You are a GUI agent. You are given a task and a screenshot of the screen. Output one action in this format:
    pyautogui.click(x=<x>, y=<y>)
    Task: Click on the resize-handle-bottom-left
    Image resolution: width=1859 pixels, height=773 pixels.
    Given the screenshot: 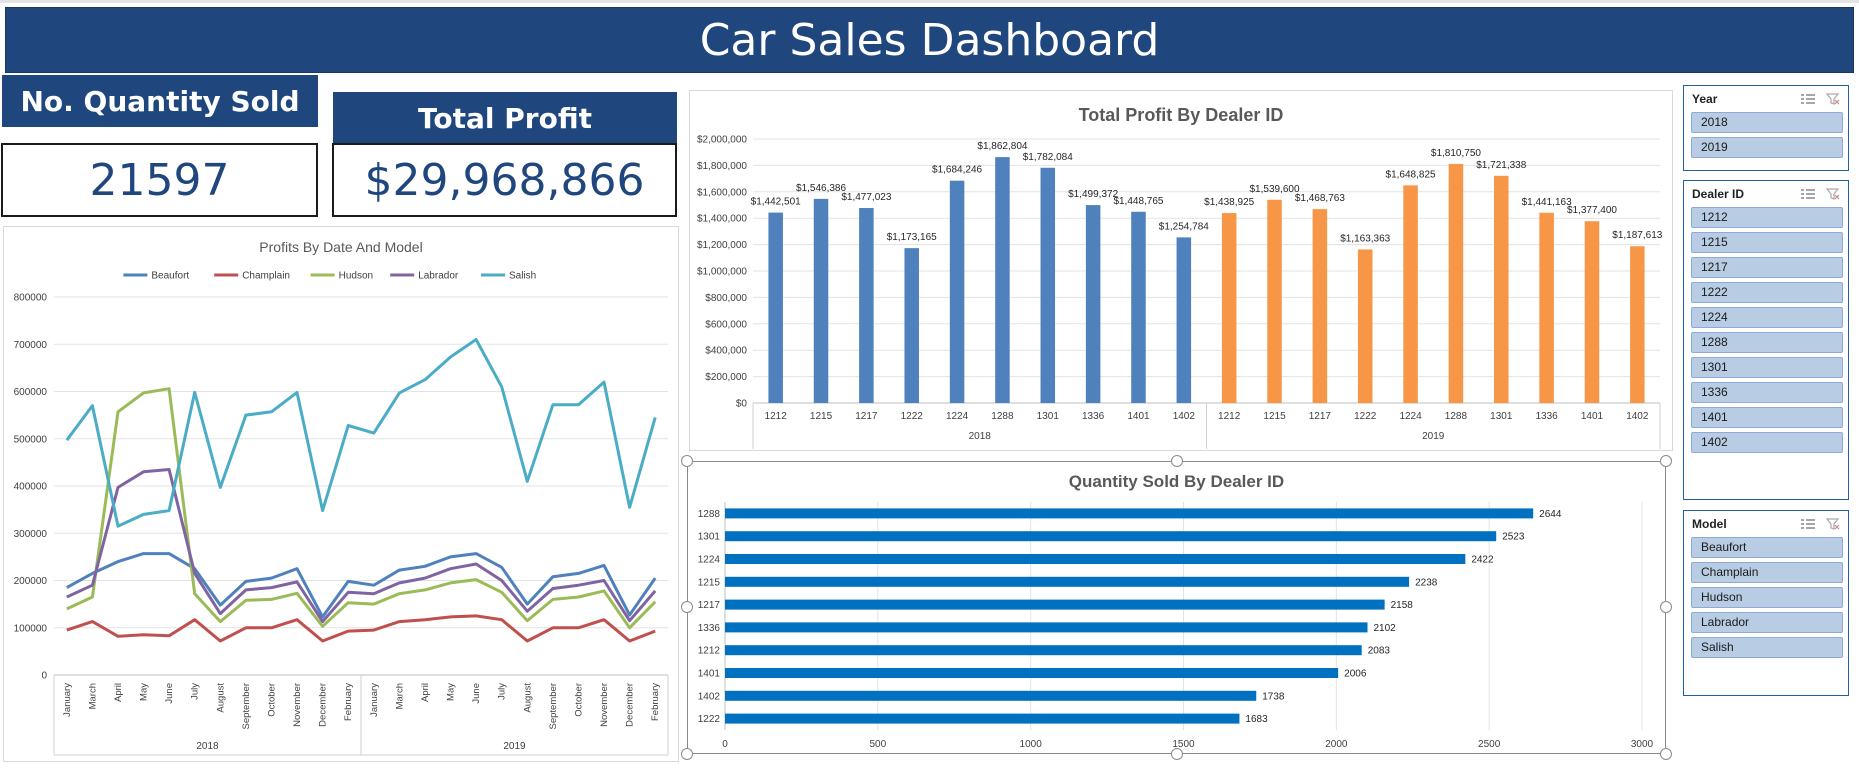 What is the action you would take?
    pyautogui.click(x=687, y=754)
    